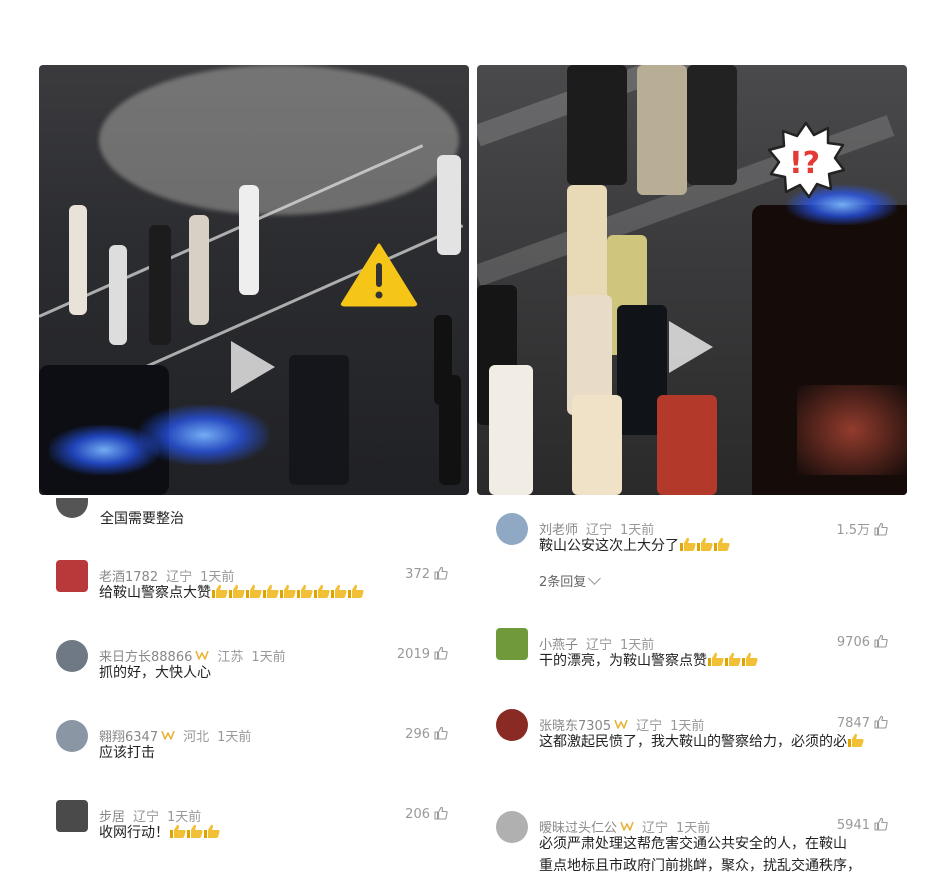 This screenshot has height=888, width=946. Describe the element at coordinates (719, 742) in the screenshot. I see `comment-text: 这都激起民愤了，我大鞍山的警察给力，必须的必` at that location.